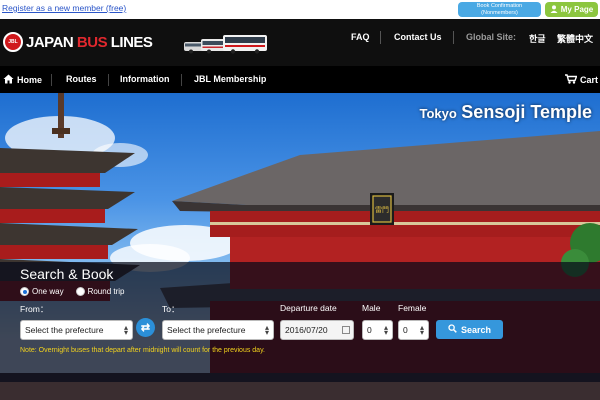 The height and width of the screenshot is (400, 600). What do you see at coordinates (382, 210) in the screenshot?
I see `temple-sign-text: 雷門` at bounding box center [382, 210].